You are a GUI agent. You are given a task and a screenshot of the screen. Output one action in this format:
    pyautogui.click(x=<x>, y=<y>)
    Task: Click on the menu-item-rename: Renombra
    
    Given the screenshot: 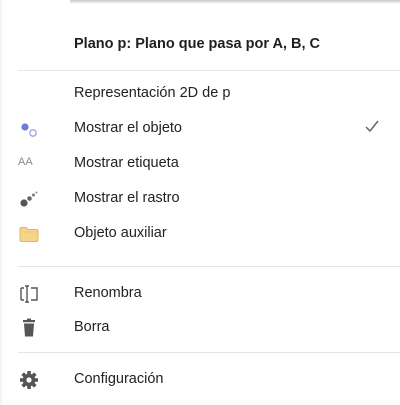 What is the action you would take?
    pyautogui.click(x=200, y=294)
    